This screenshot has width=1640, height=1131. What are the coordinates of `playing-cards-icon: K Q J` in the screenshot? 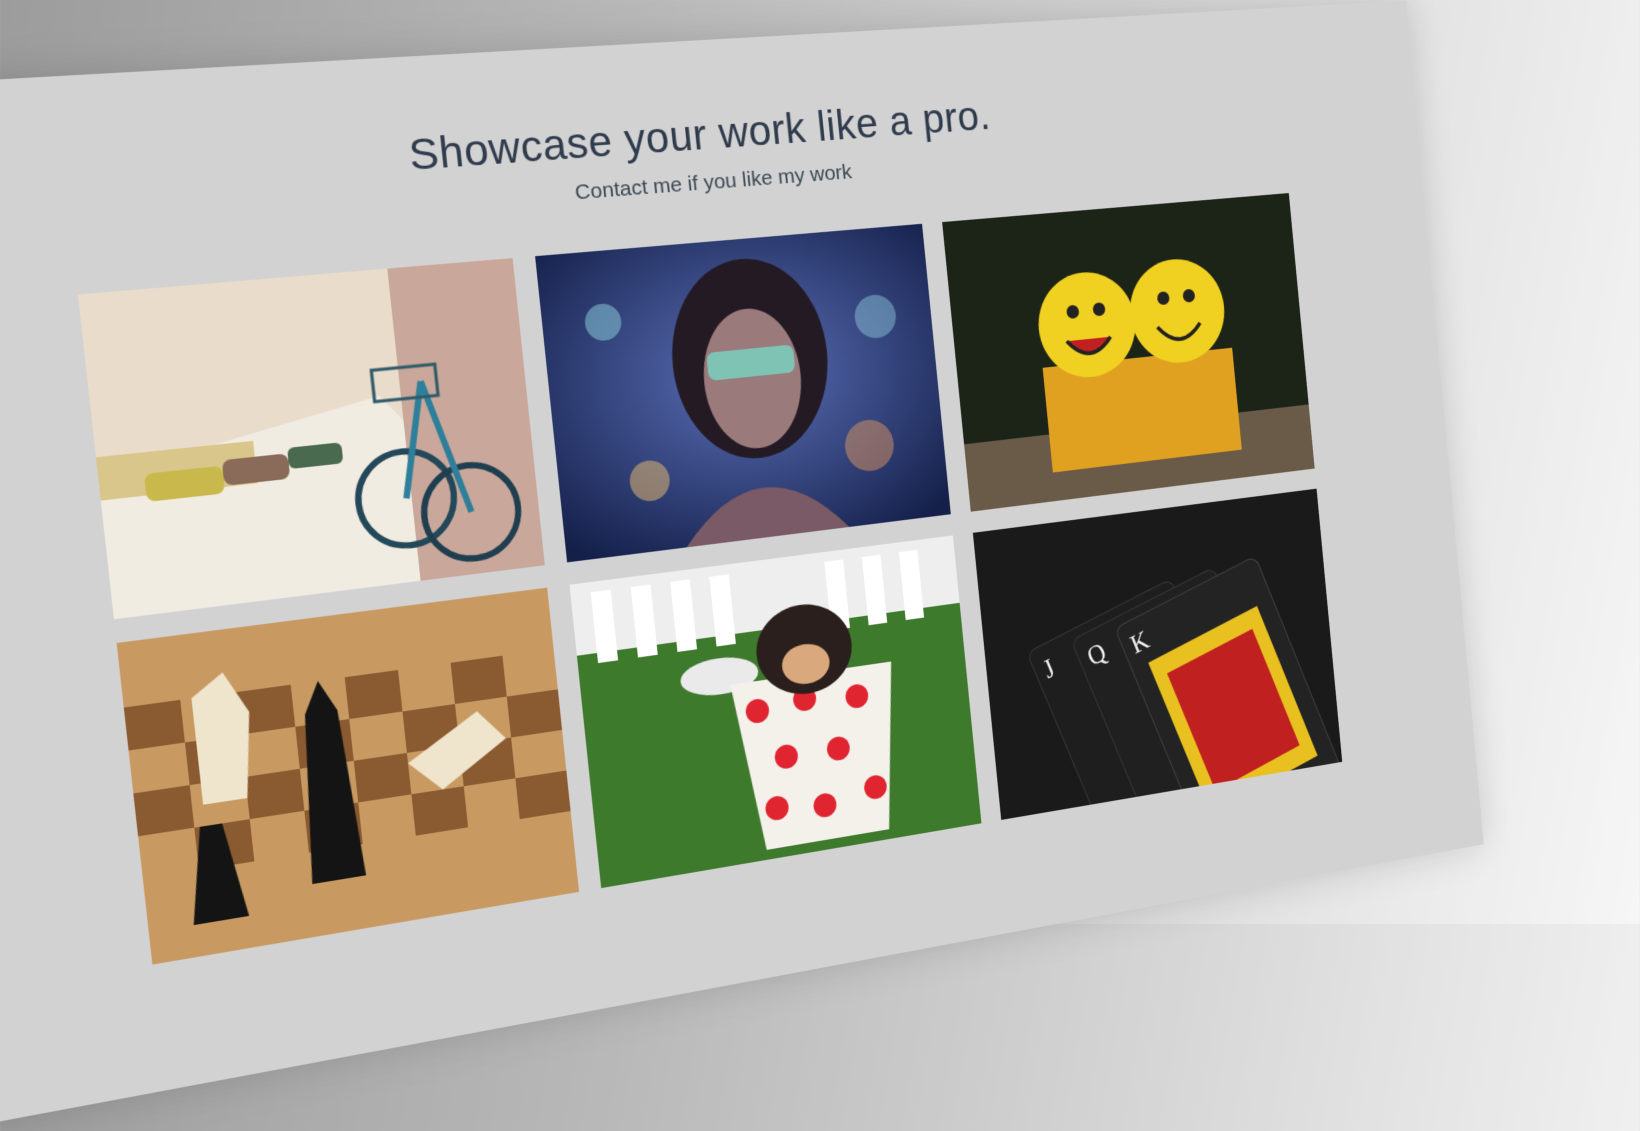 It's located at (1157, 654).